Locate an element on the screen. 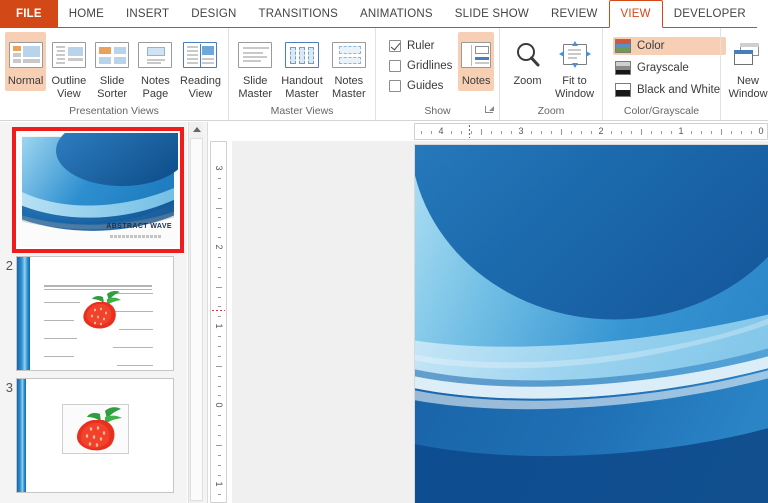  slide-2-preview is located at coordinates (95, 313).